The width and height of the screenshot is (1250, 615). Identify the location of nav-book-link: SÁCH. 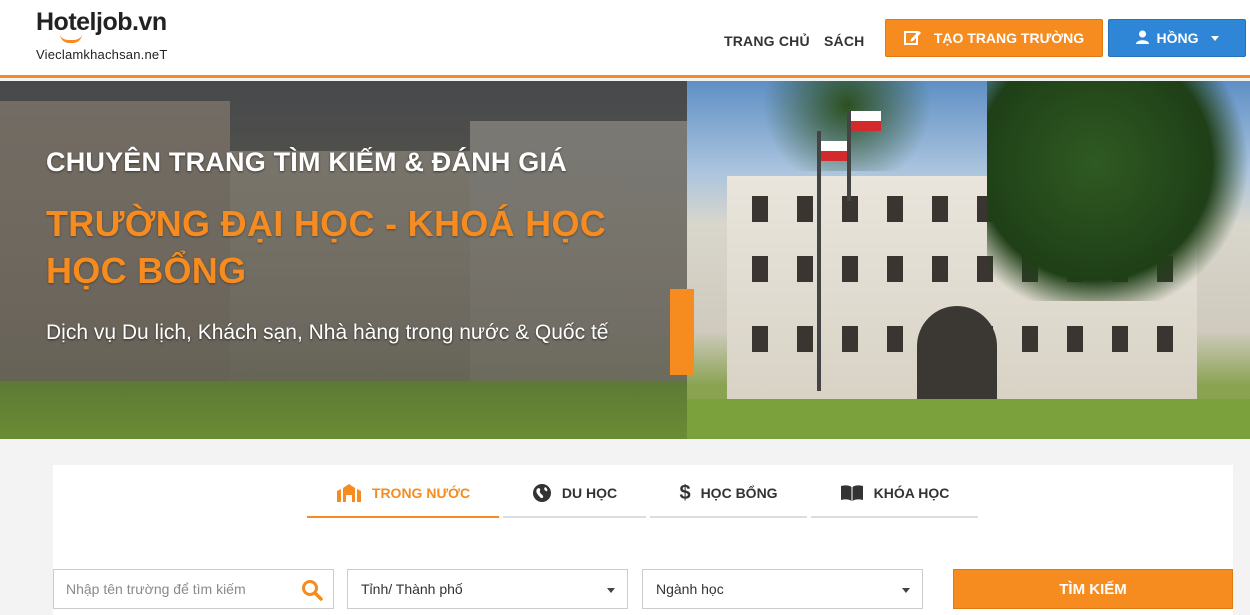
(844, 41).